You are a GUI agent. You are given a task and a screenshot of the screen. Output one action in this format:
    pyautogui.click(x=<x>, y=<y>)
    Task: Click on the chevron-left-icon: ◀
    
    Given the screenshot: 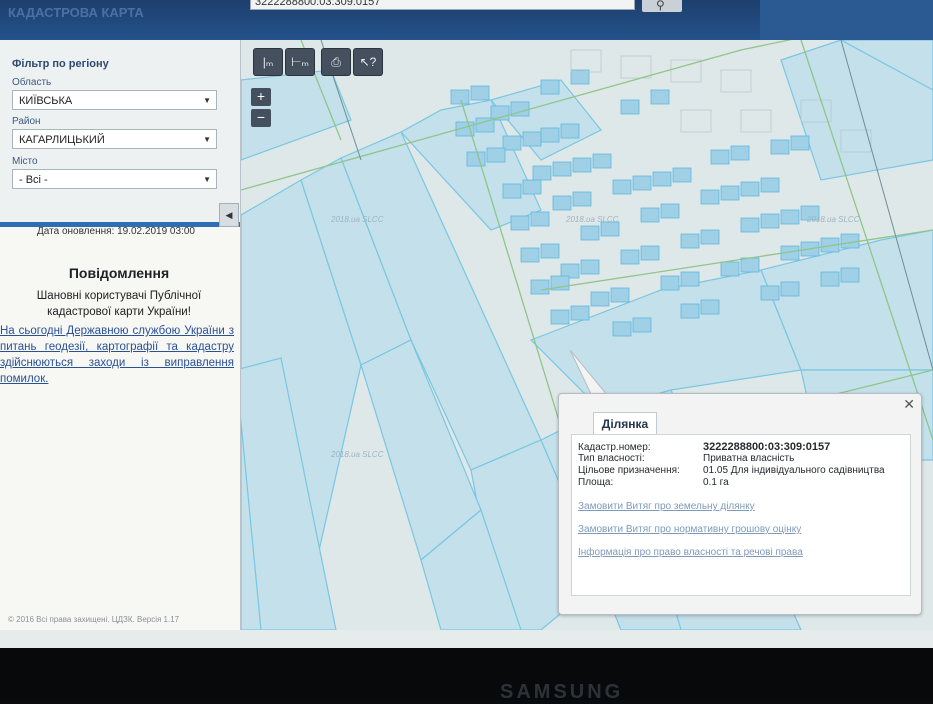 What is the action you would take?
    pyautogui.click(x=229, y=215)
    